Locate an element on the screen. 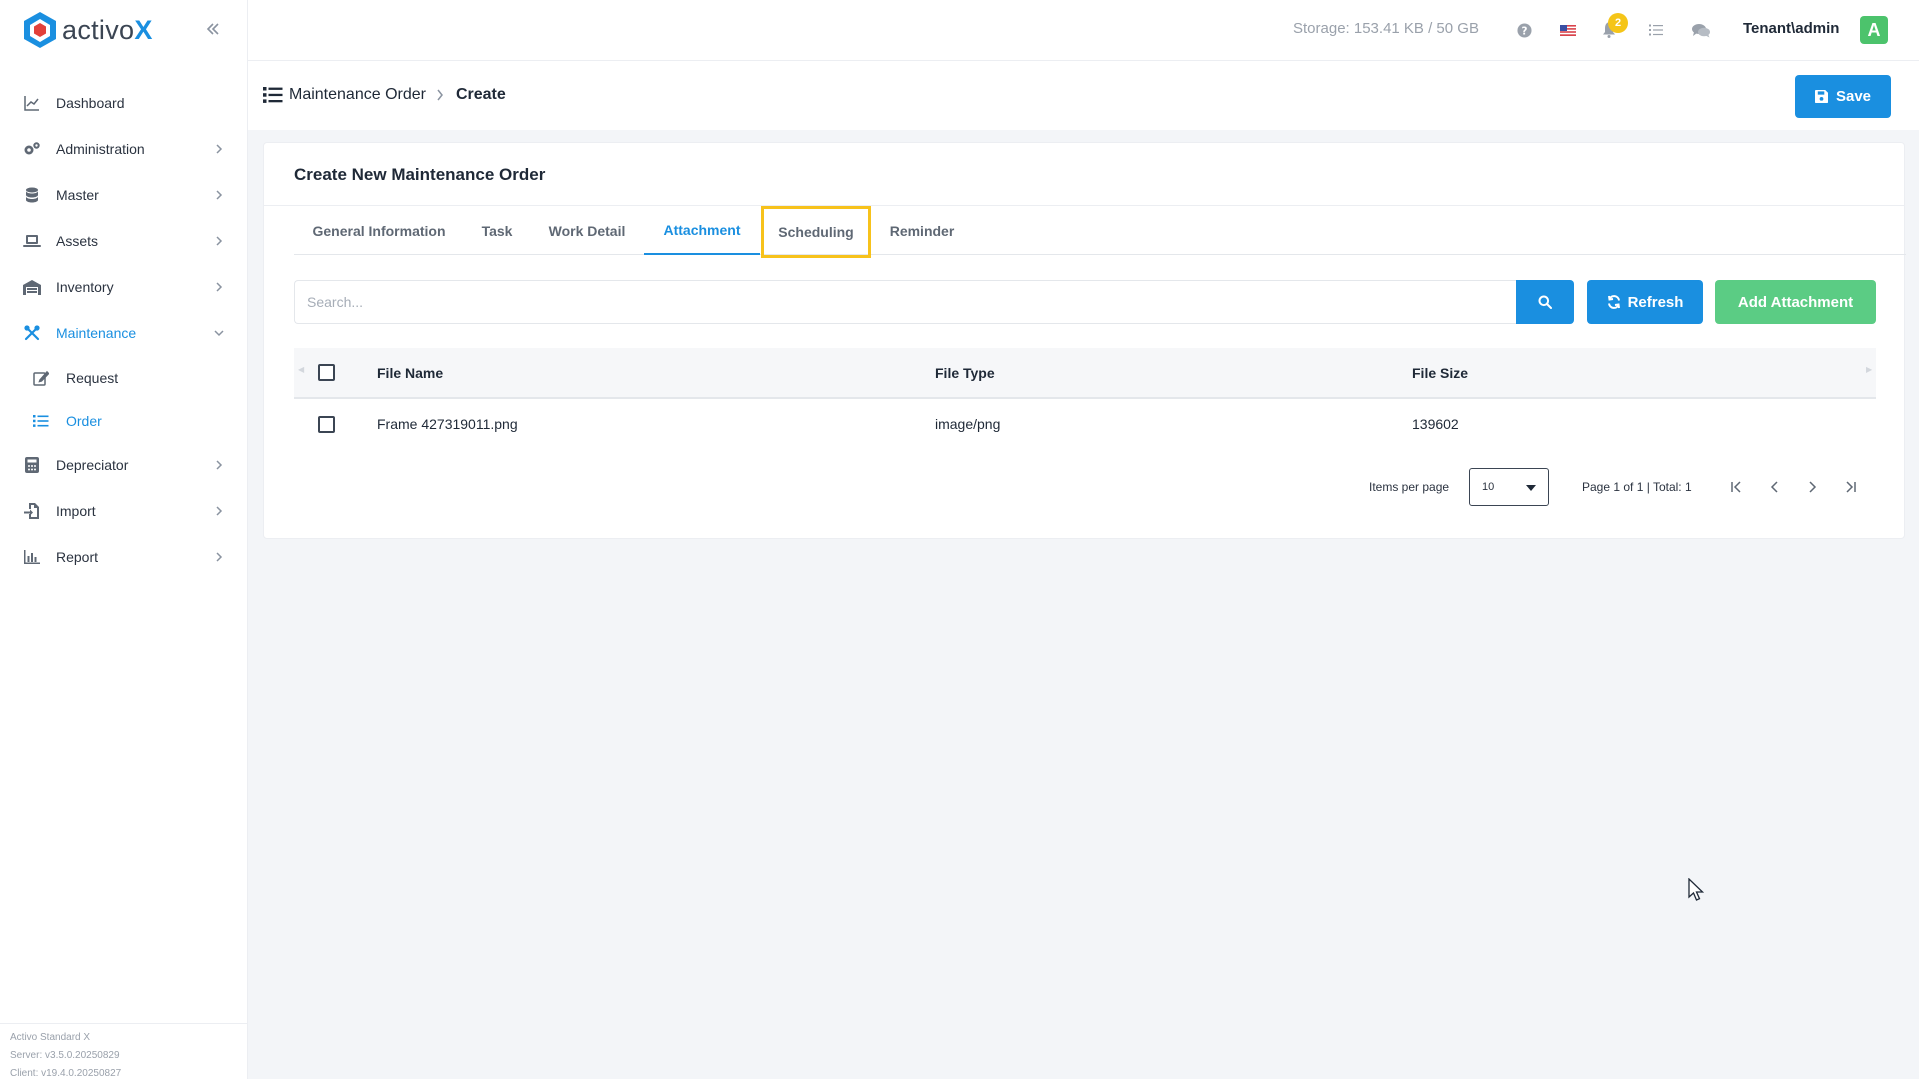 Image resolution: width=1919 pixels, height=1079 pixels. laptop-icon is located at coordinates (32, 241).